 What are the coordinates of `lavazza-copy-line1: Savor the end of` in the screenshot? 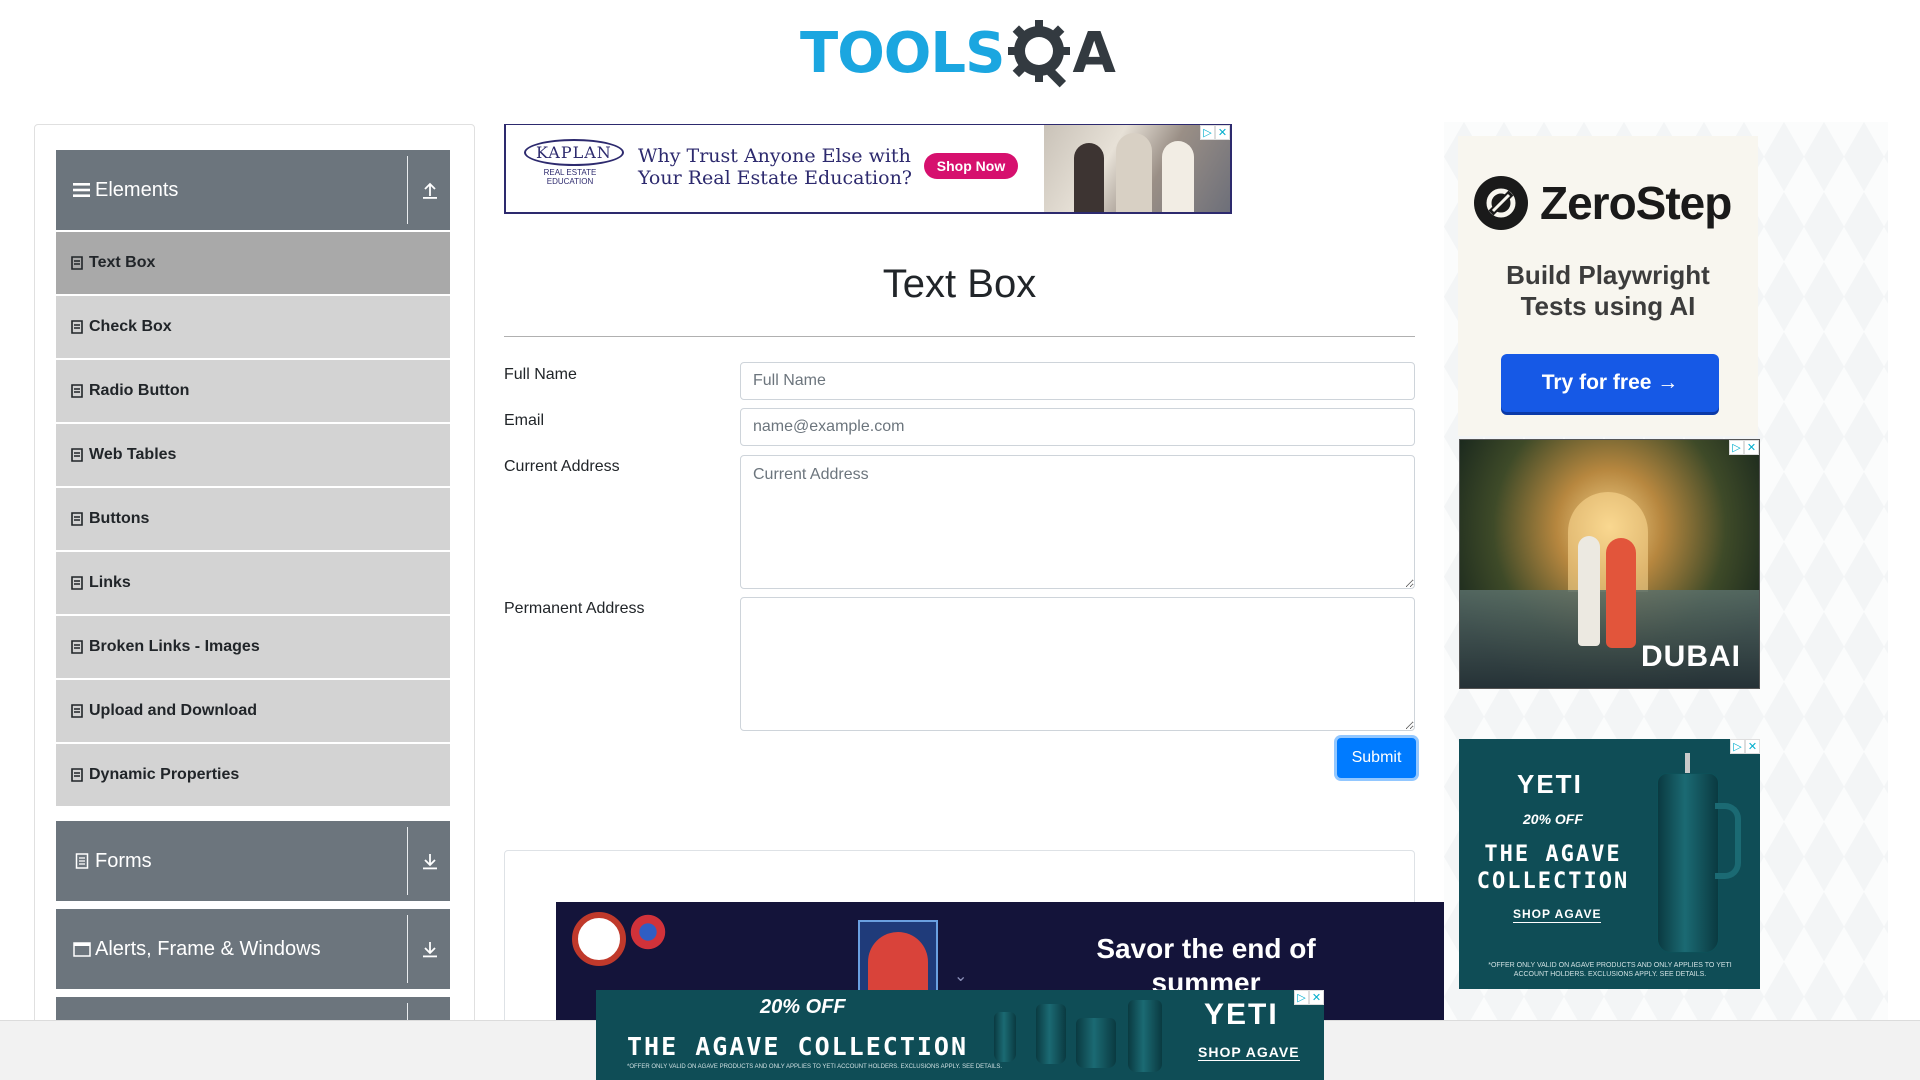 It's located at (1206, 948).